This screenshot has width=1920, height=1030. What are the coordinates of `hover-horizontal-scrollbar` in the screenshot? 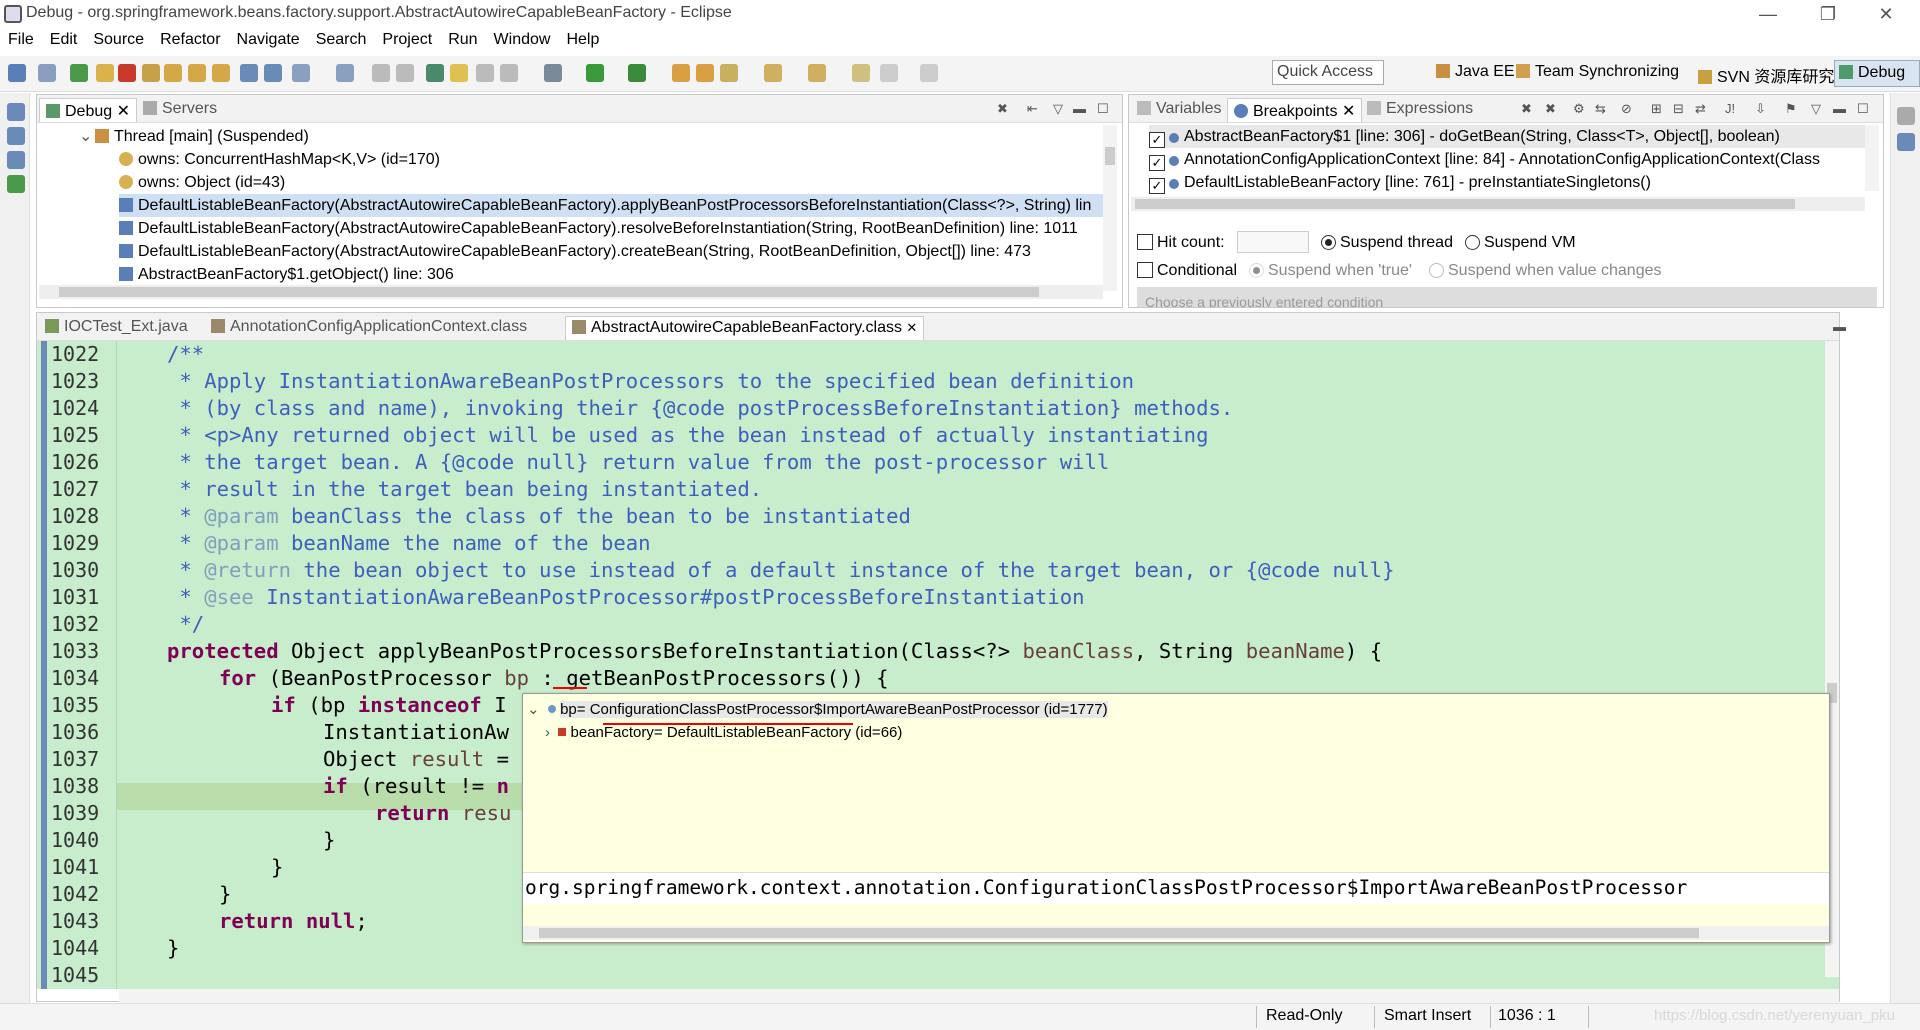 It's located at (1176, 933).